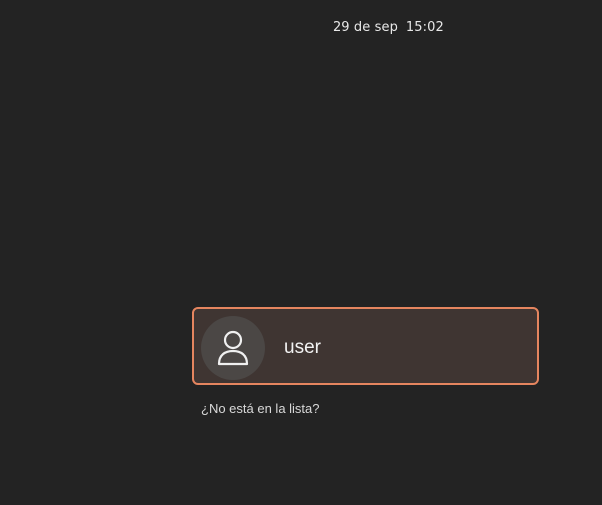 This screenshot has width=602, height=505. Describe the element at coordinates (302, 347) in the screenshot. I see `user-name-label: user` at that location.